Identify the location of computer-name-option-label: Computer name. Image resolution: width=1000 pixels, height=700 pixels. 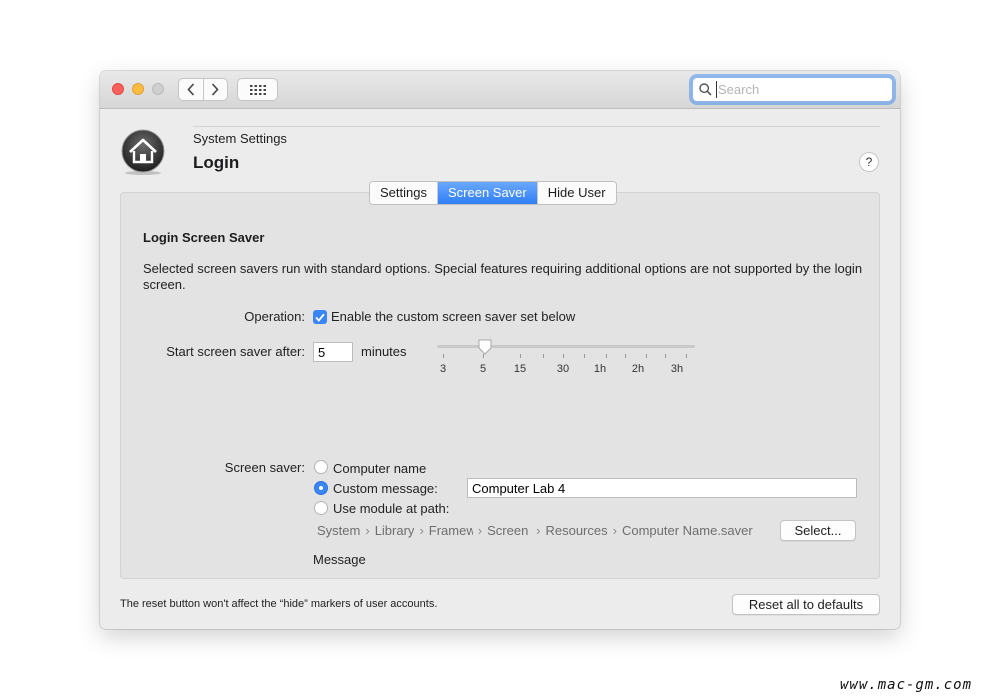
(379, 468).